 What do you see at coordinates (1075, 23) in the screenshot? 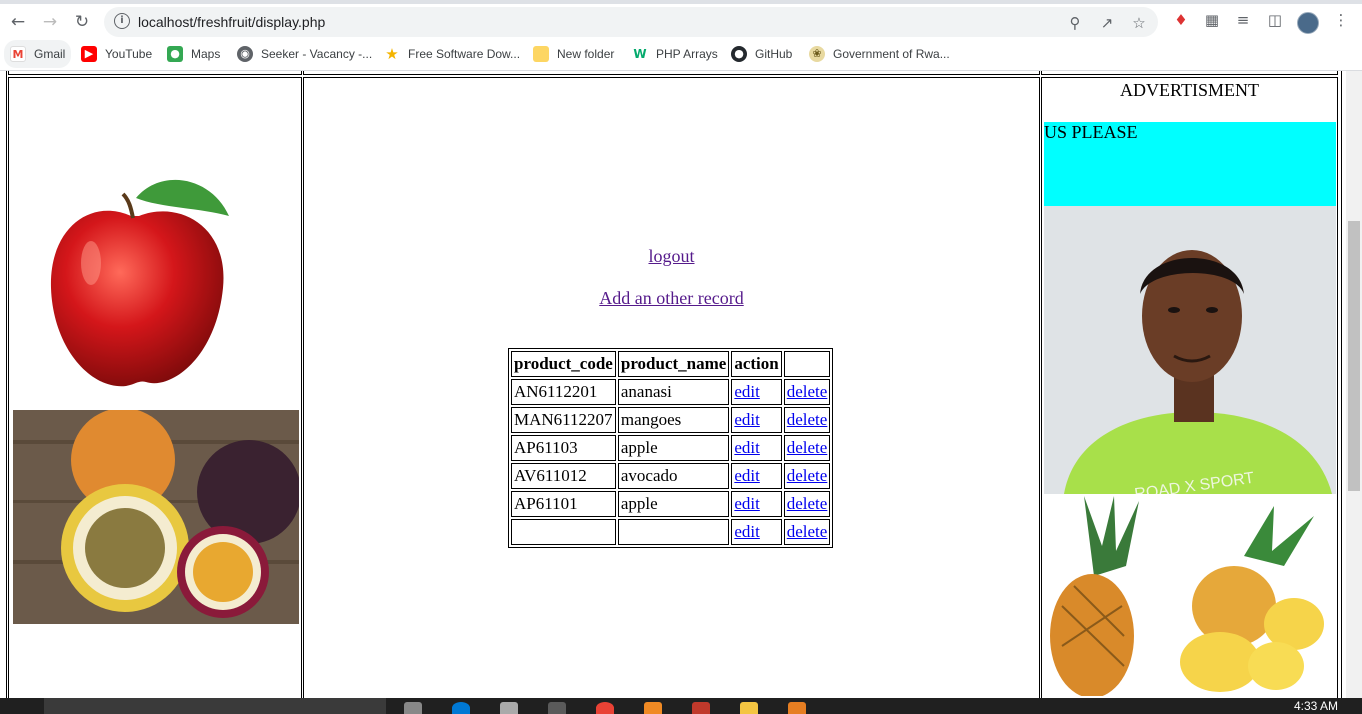
I see `zoom-icon: ⚲` at bounding box center [1075, 23].